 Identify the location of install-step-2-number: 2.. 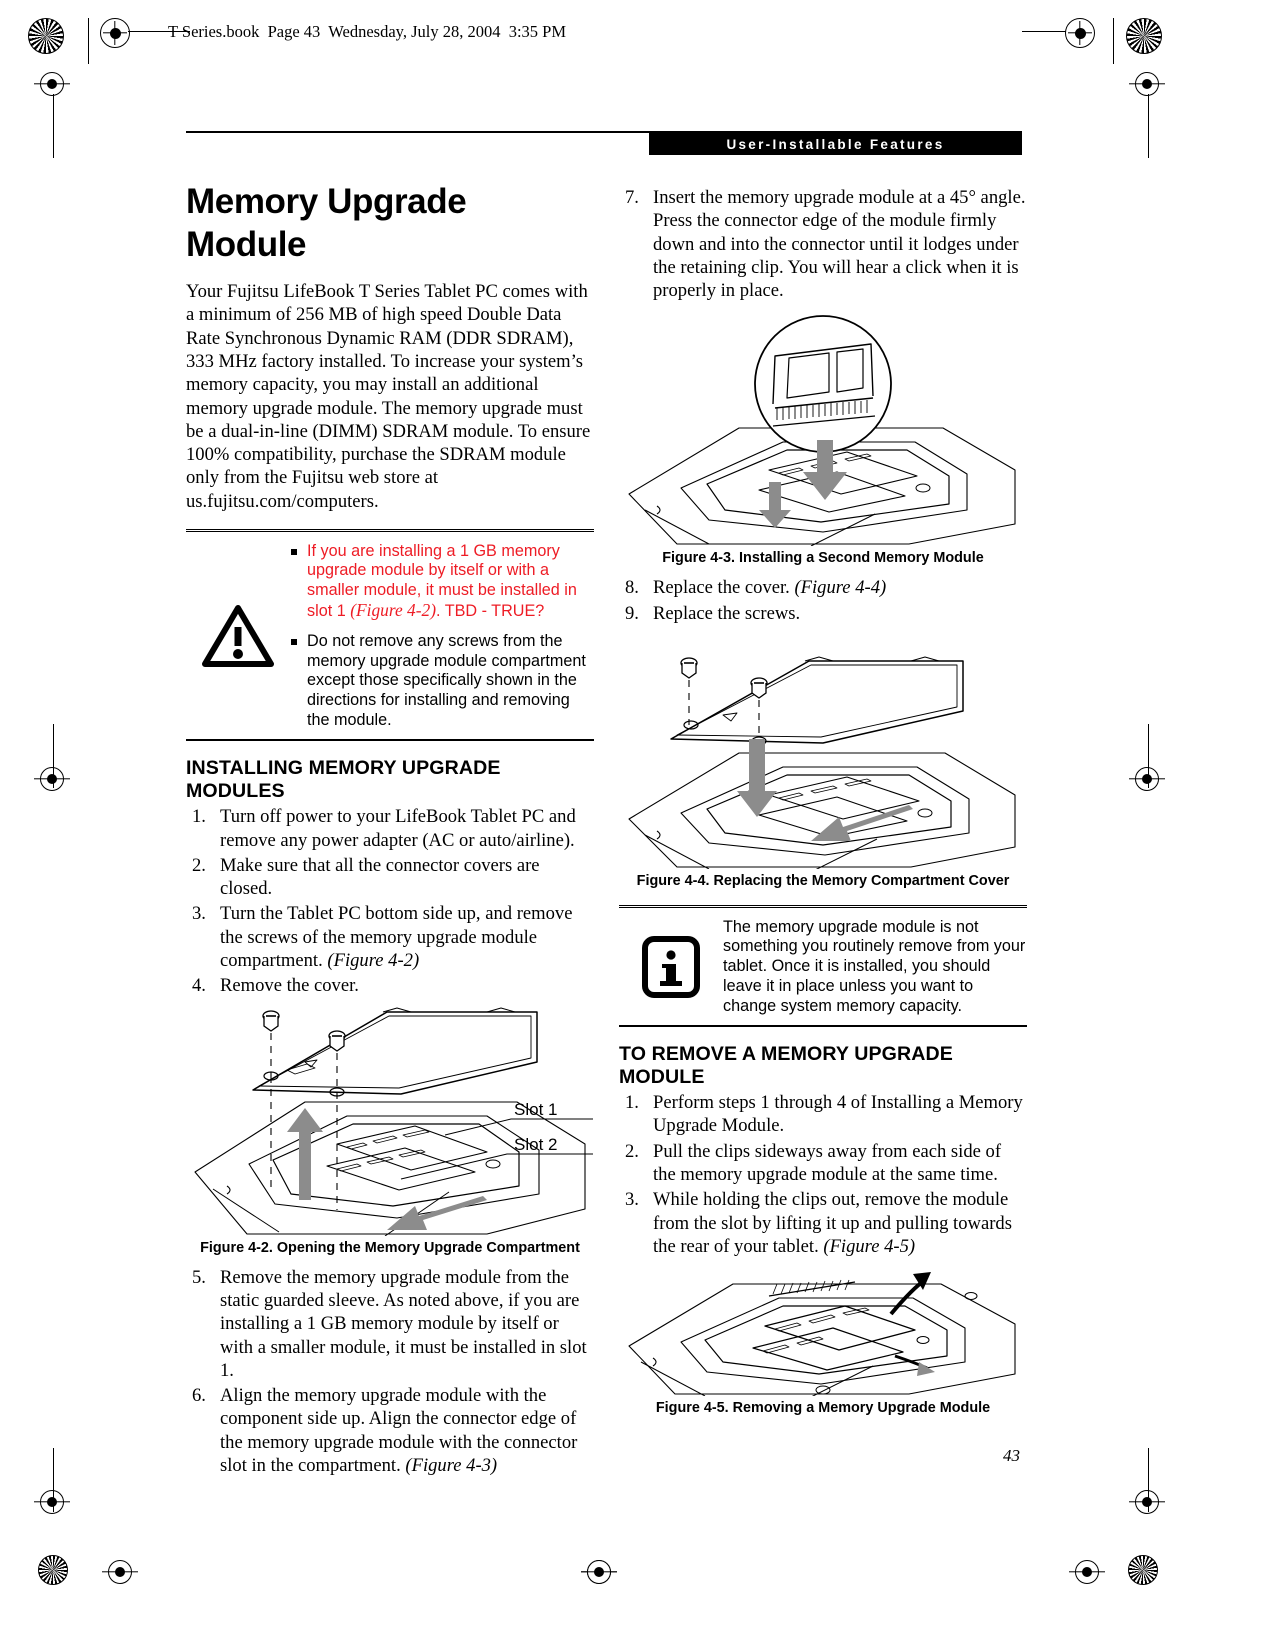
(199, 865).